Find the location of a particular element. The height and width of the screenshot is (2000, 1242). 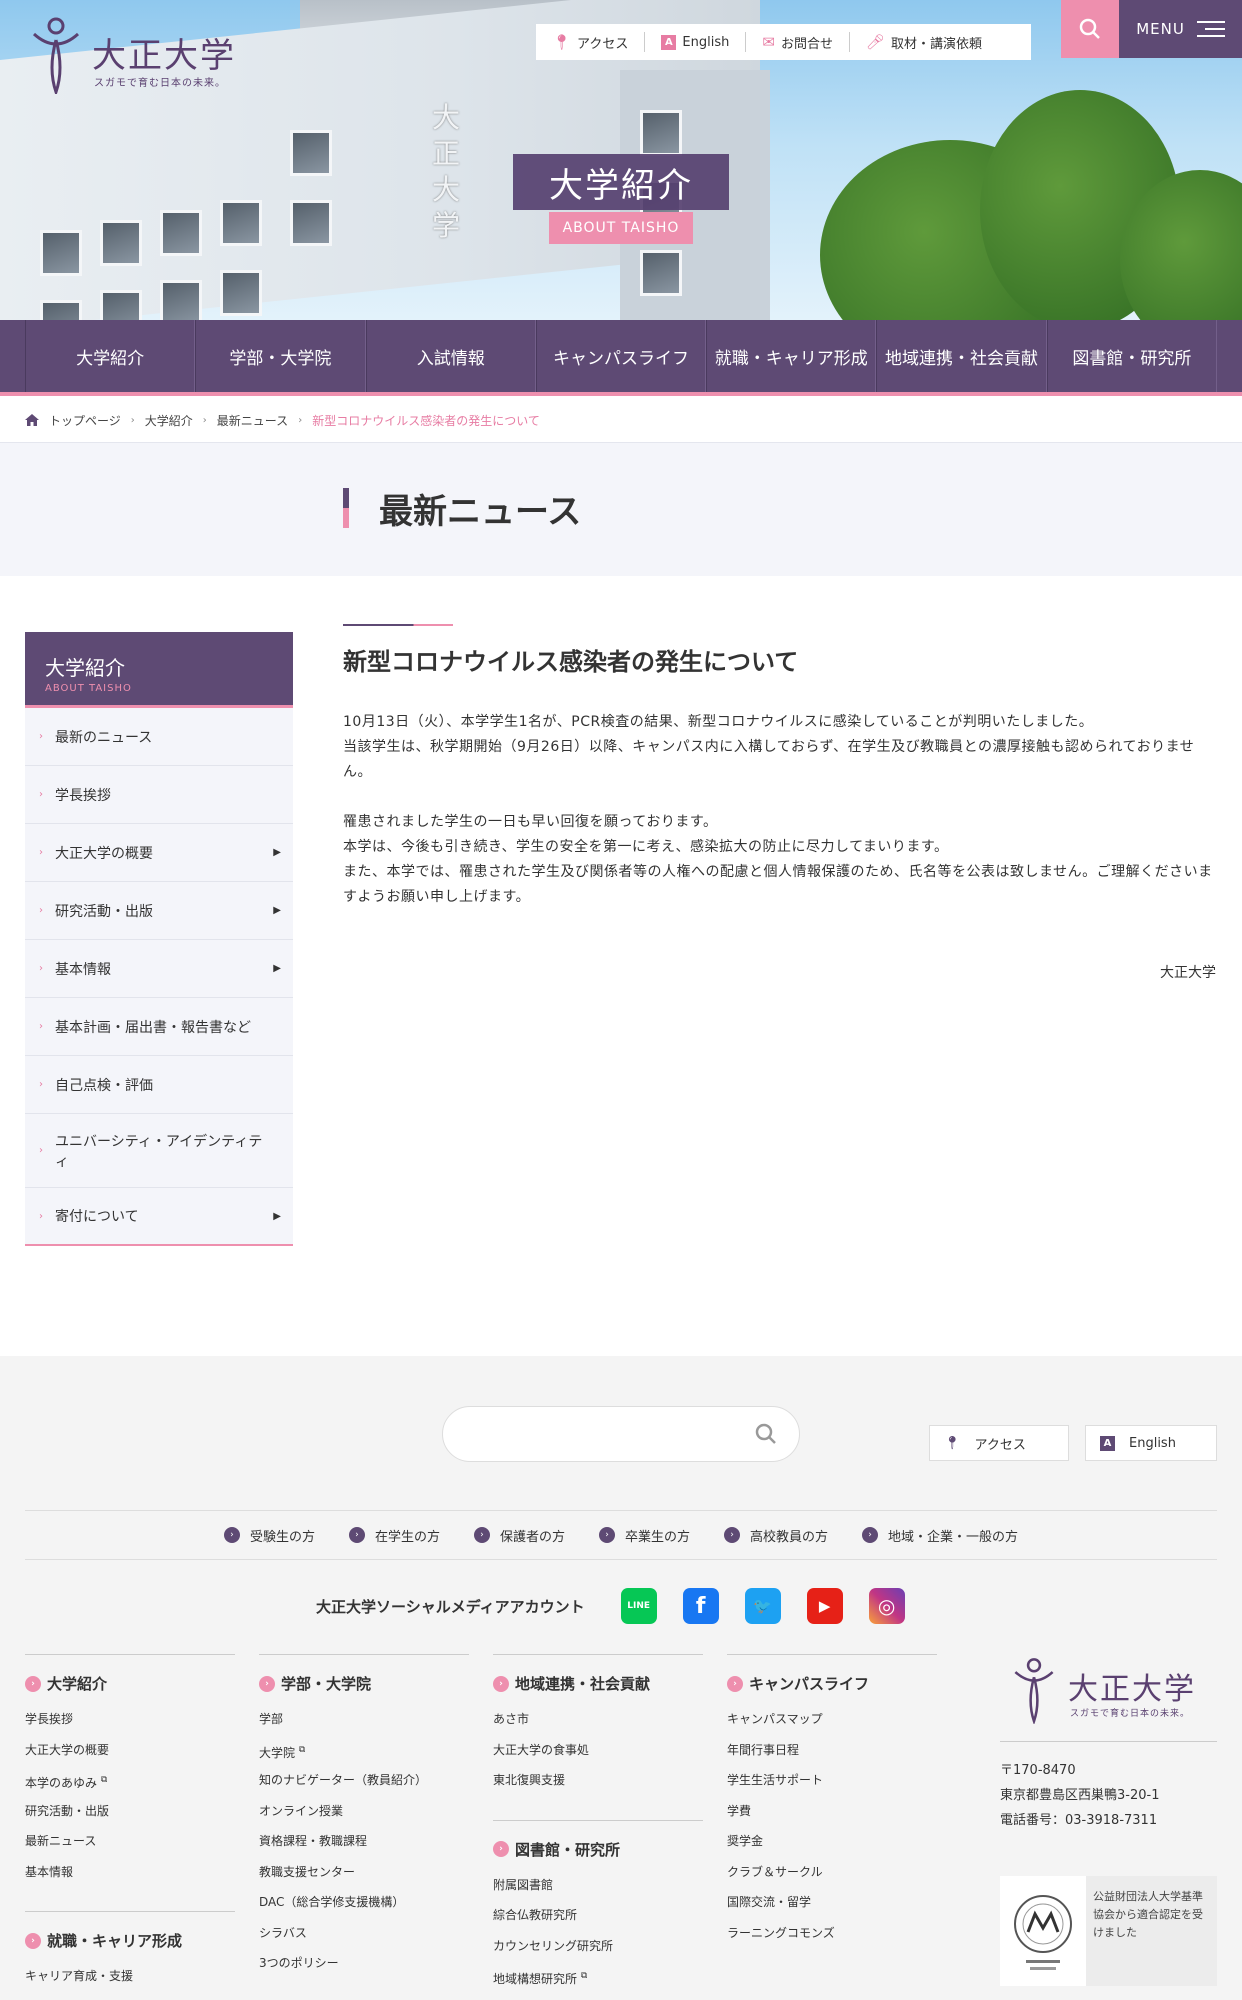

footer-link: 学生生活サポート is located at coordinates (832, 1780).